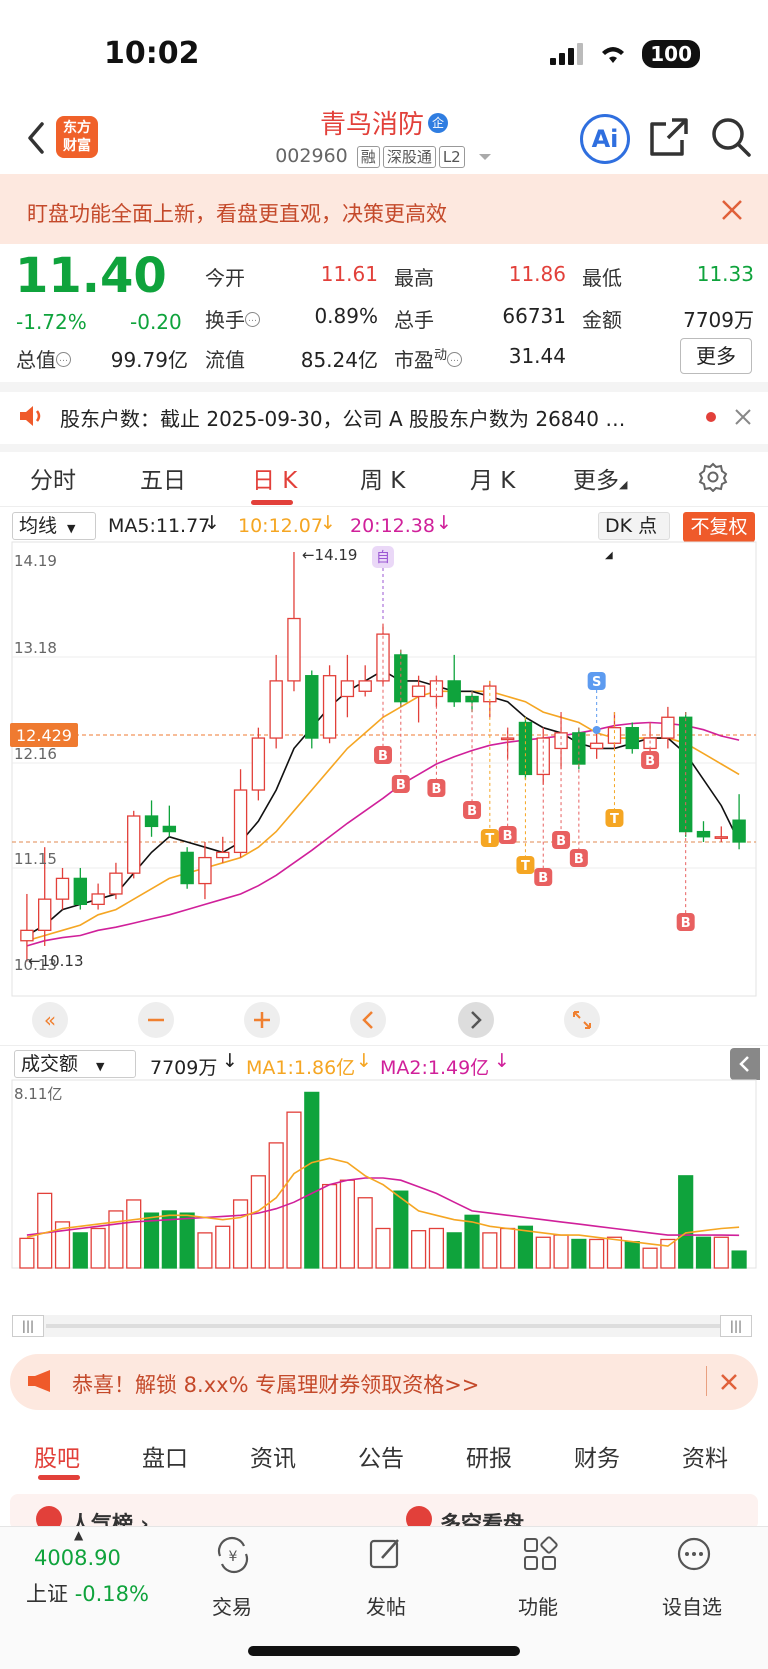 The width and height of the screenshot is (768, 1669). I want to click on megaphone-icon, so click(39, 1381).